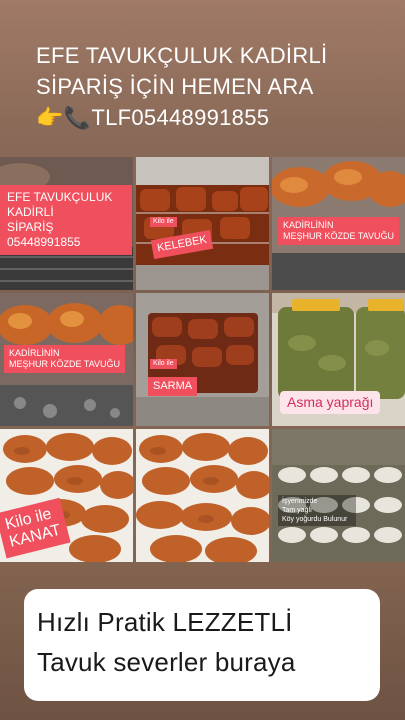 The height and width of the screenshot is (720, 405). I want to click on tile-sarma-small: Kilo ile, so click(163, 364).